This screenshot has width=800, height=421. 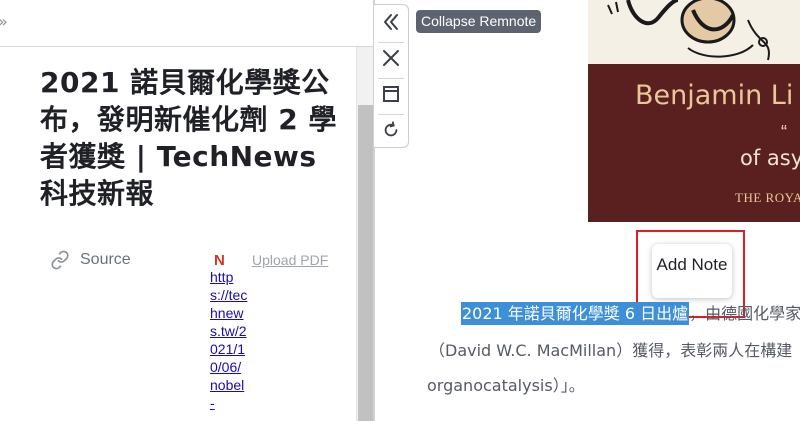 I want to click on close-button, so click(x=391, y=60).